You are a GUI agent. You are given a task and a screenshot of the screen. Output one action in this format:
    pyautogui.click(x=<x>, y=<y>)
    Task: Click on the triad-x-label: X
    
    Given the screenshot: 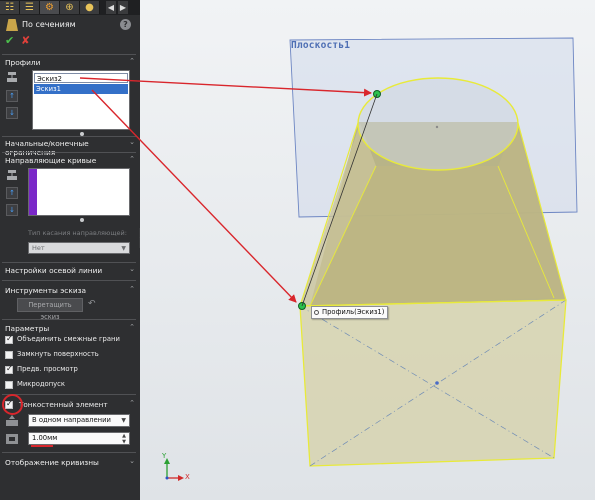 What is the action you would take?
    pyautogui.click(x=187, y=477)
    